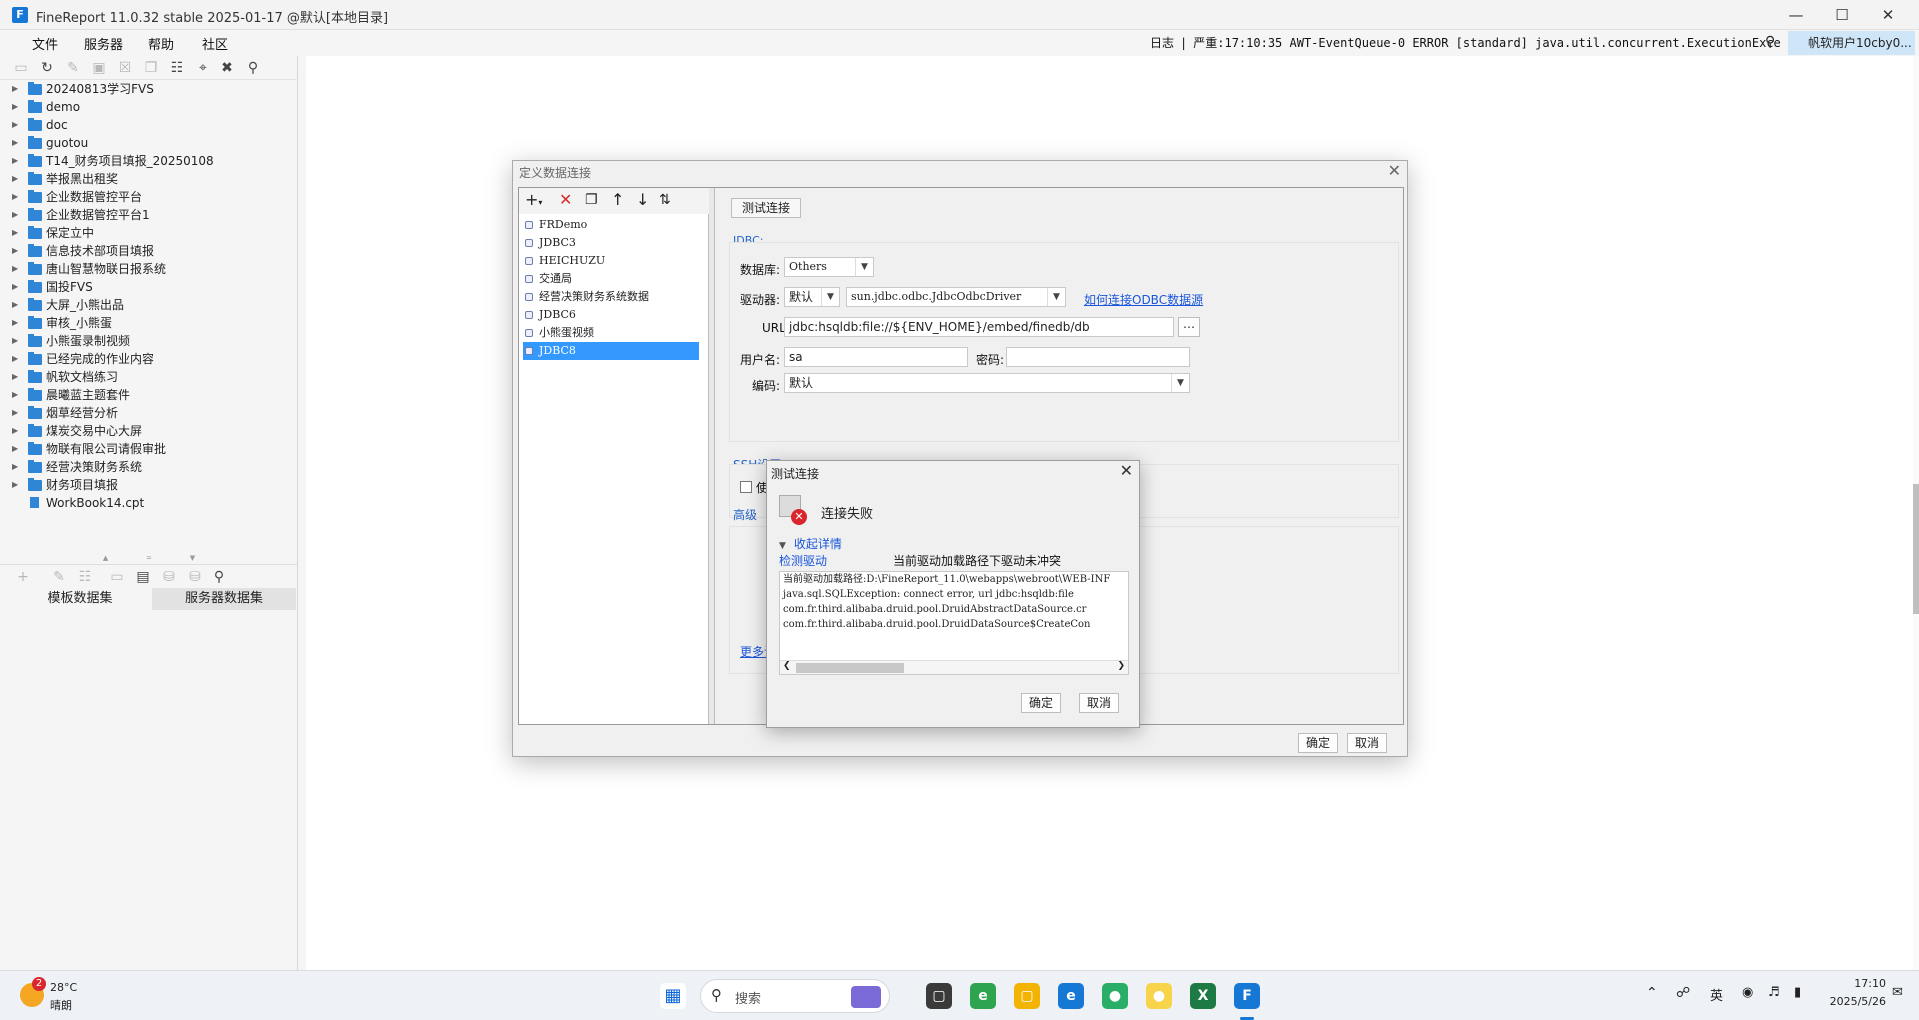 The height and width of the screenshot is (1020, 1919). I want to click on check-driver-link: 检测驱动, so click(803, 560).